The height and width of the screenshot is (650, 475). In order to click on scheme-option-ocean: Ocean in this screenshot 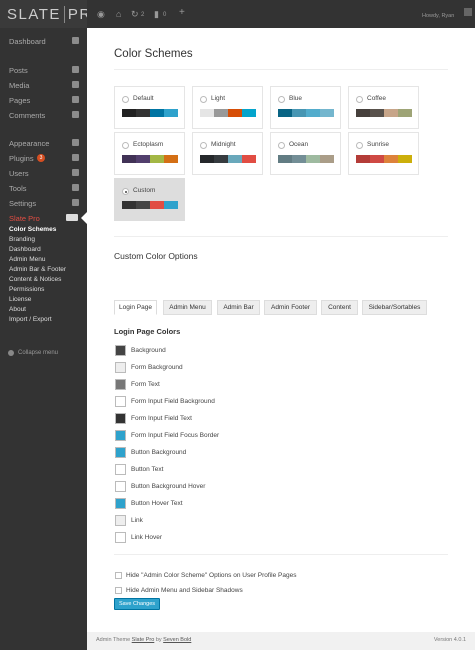, I will do `click(305, 153)`.